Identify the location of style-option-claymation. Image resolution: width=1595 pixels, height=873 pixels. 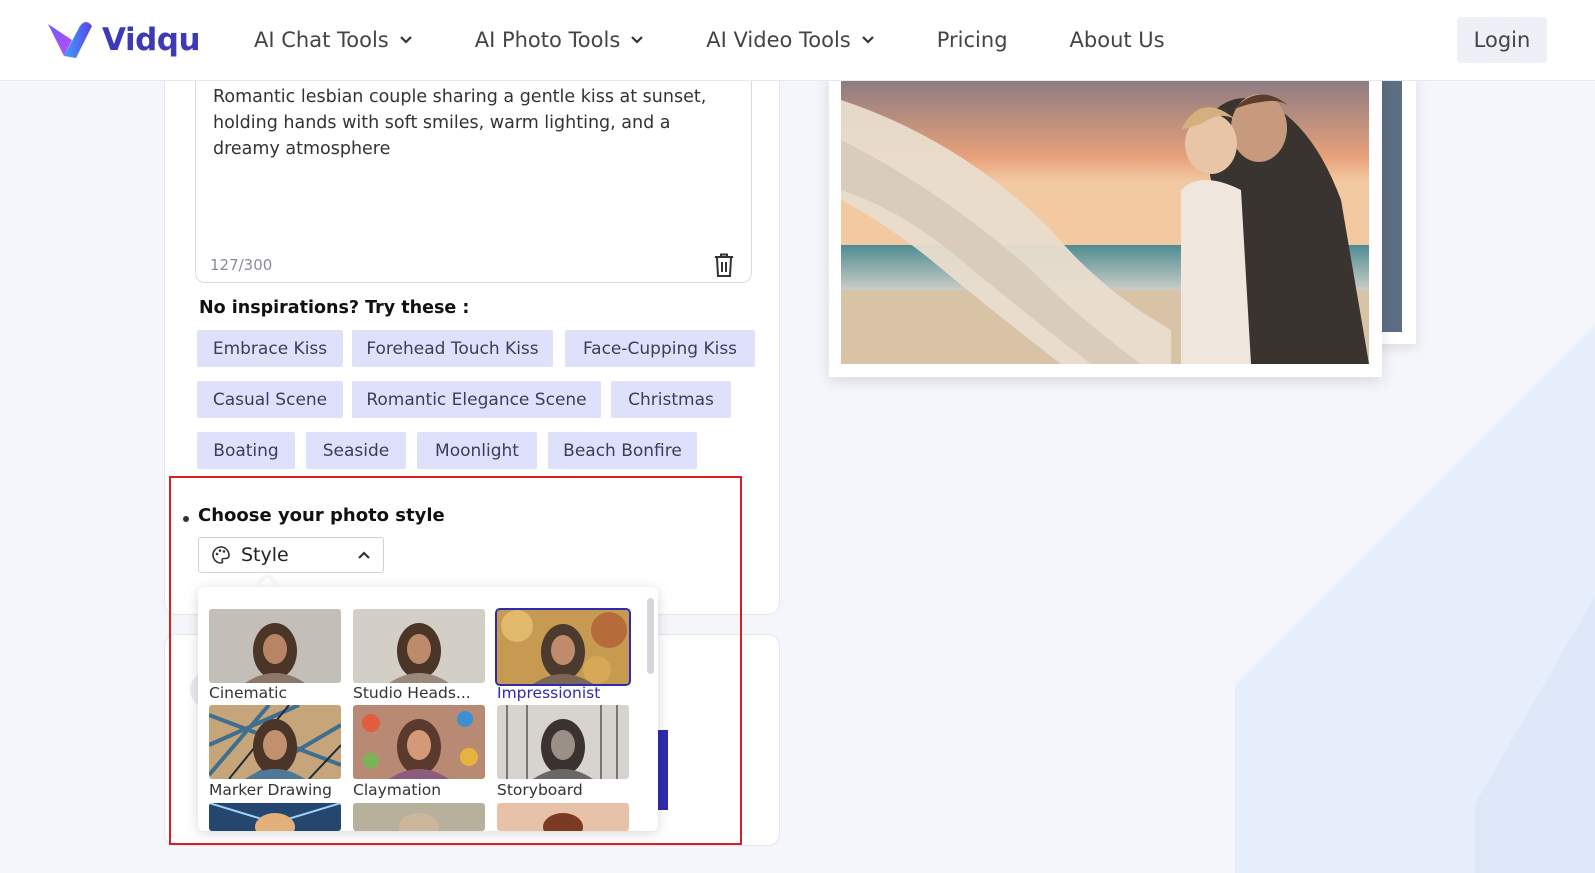
(419, 742).